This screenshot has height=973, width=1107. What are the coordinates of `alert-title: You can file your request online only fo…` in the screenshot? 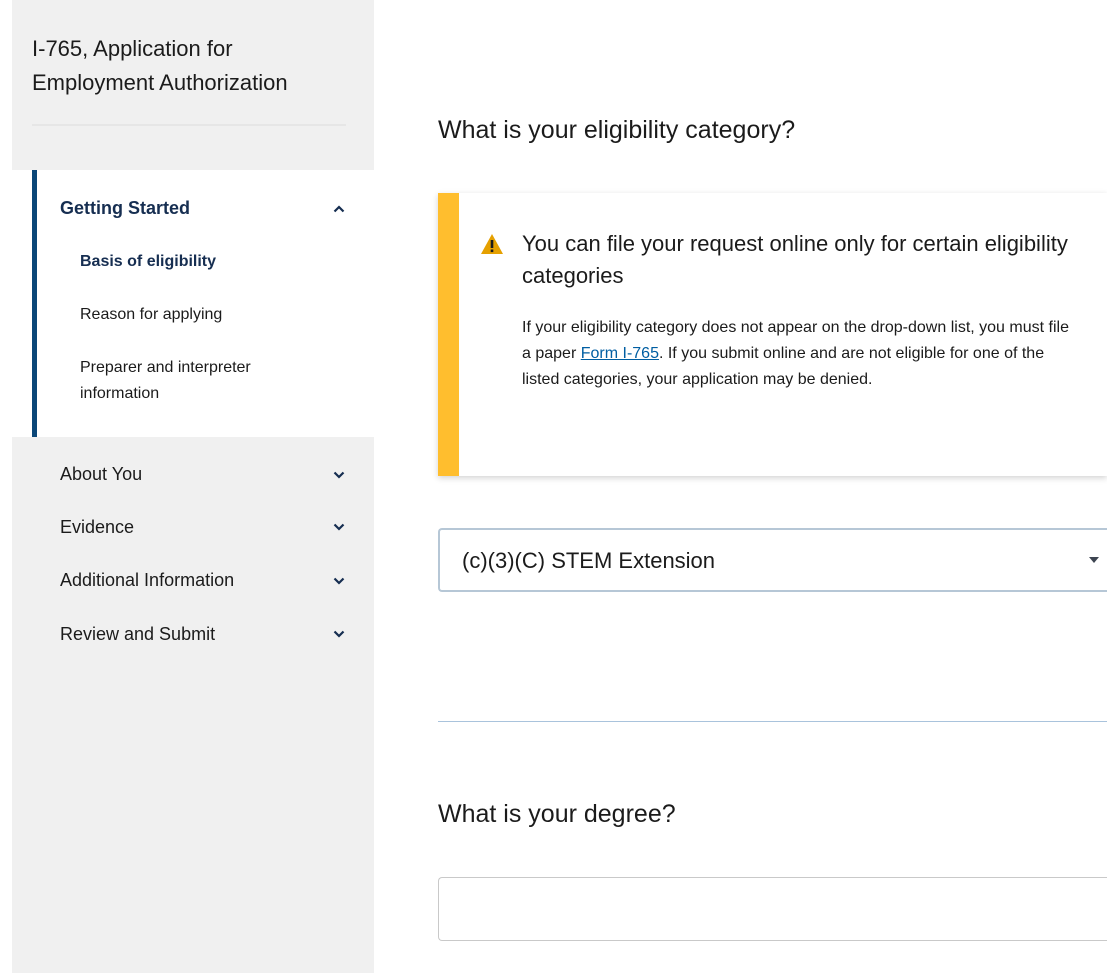 It's located at (795, 259).